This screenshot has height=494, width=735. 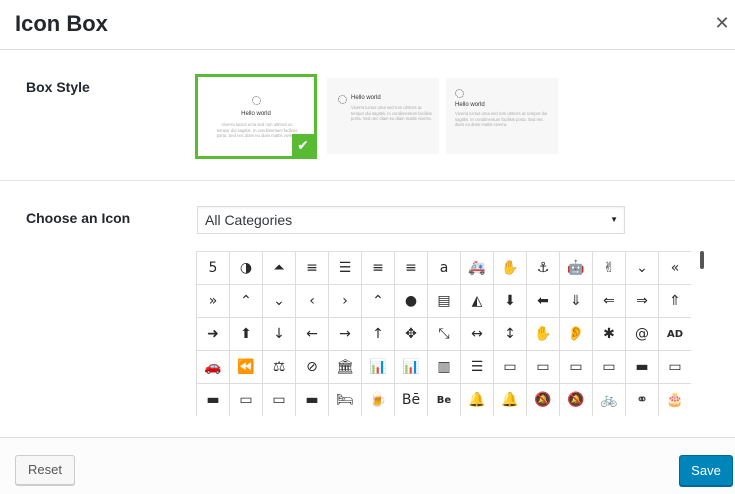 I want to click on anchor-icon: ⚓, so click(x=543, y=268).